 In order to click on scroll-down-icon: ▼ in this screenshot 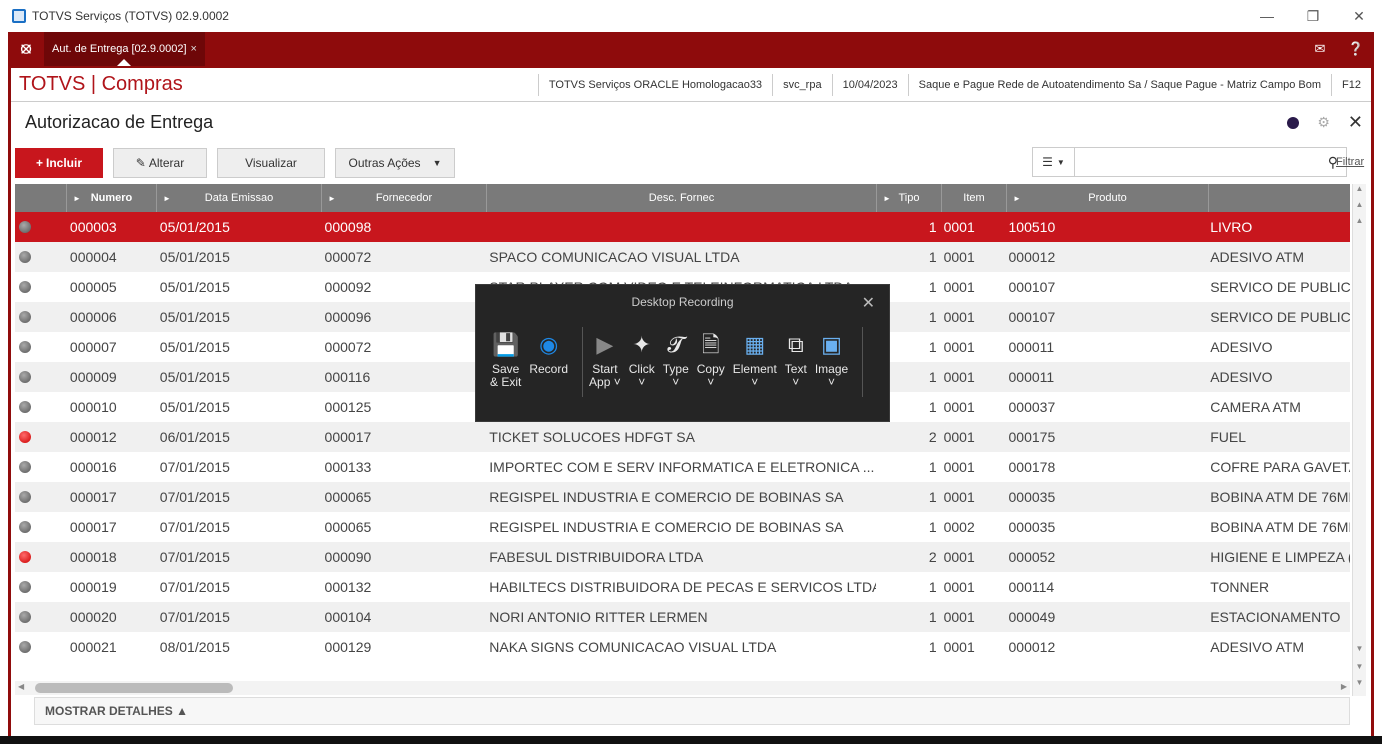, I will do `click(1359, 652)`.